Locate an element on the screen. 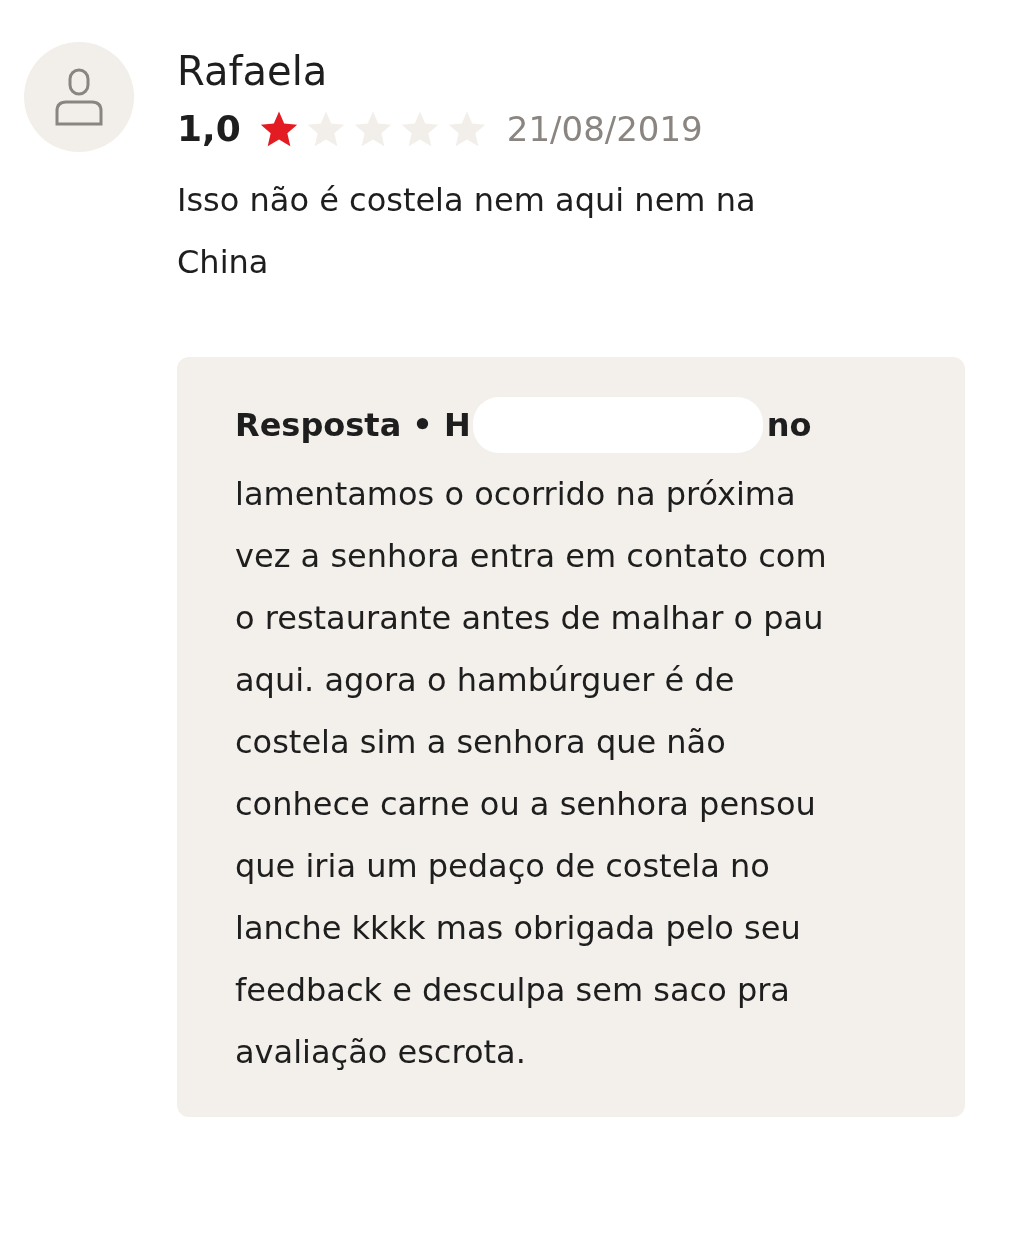 This screenshot has width=1024, height=1245. review-text: Isso não é costela nem aqui nem na China is located at coordinates (467, 231).